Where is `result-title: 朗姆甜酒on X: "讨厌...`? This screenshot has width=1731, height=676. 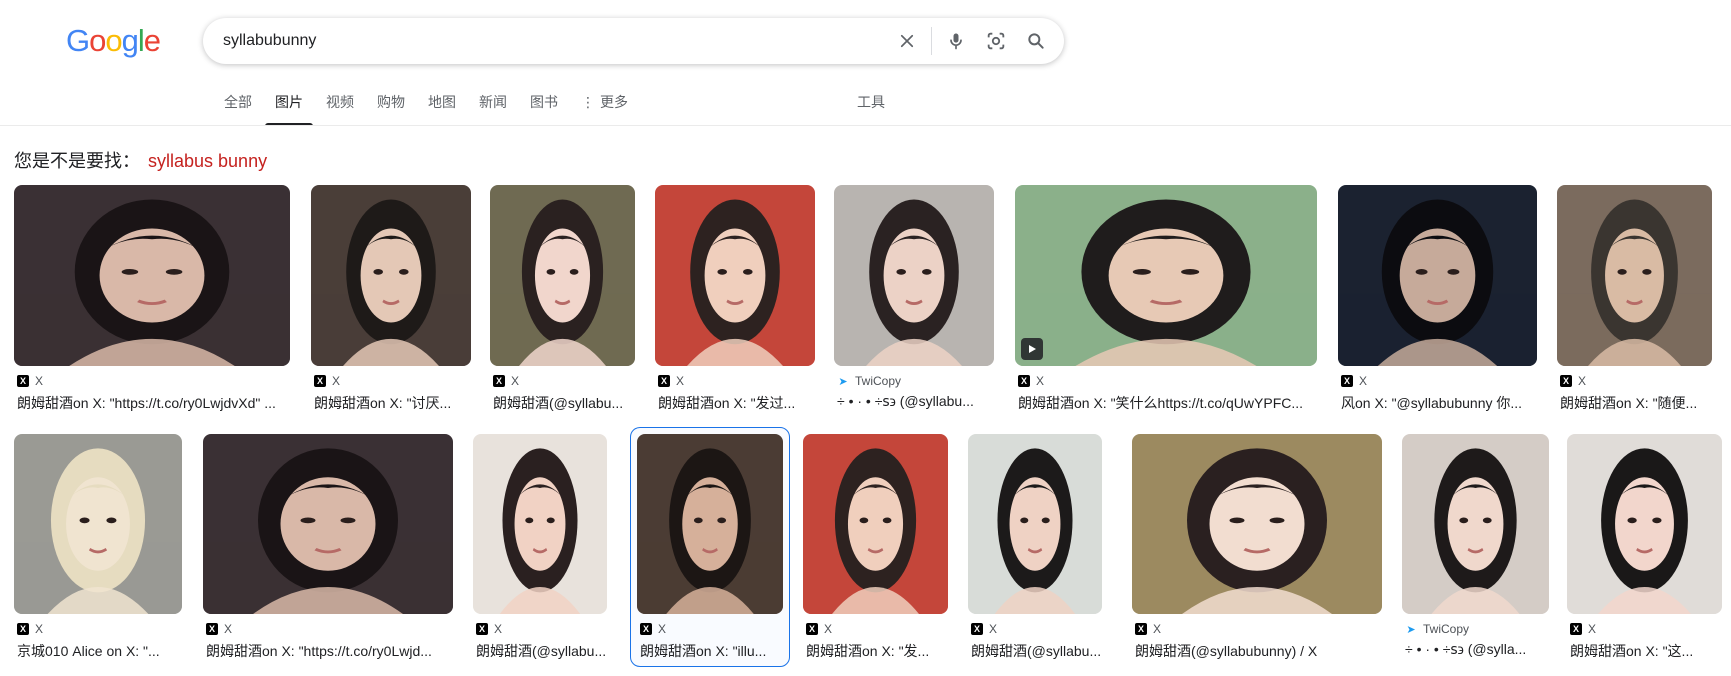
result-title: 朗姆甜酒on X: "讨厌... is located at coordinates (394, 403).